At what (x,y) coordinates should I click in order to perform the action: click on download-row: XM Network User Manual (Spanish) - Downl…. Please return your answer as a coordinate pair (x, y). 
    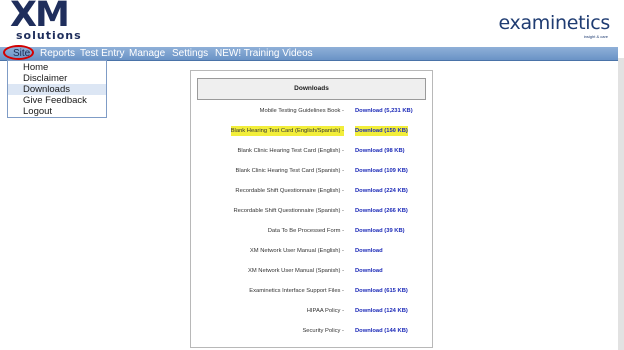
    Looking at the image, I should click on (312, 271).